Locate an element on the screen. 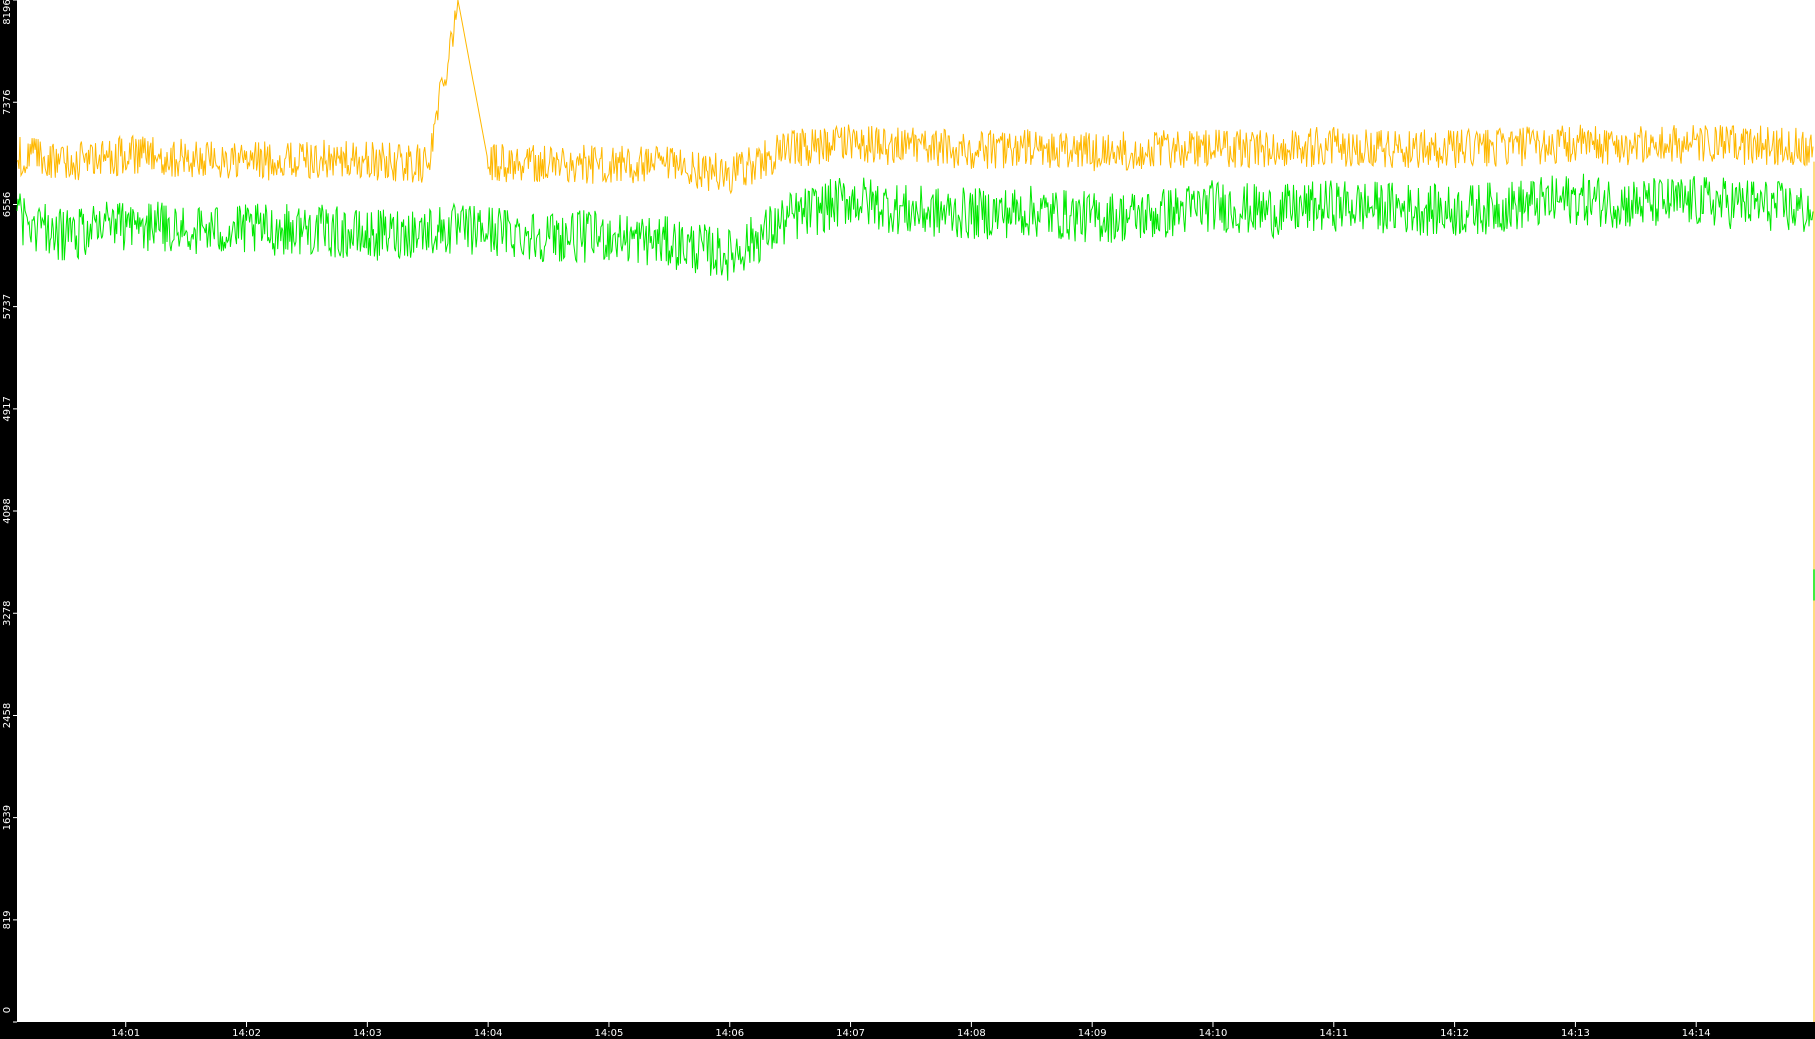 Image resolution: width=1815 pixels, height=1039 pixels. y-tick-label: 4098 is located at coordinates (7, 510).